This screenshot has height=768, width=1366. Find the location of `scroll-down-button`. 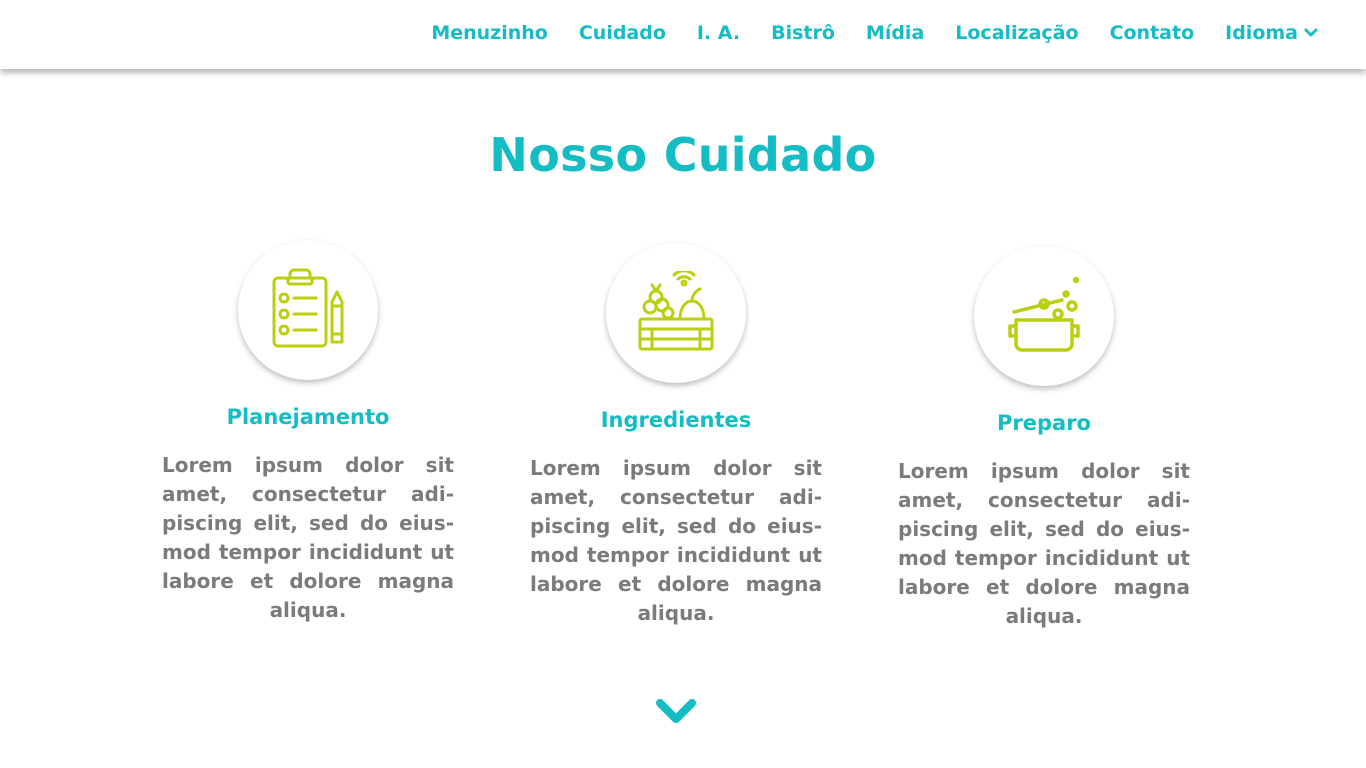

scroll-down-button is located at coordinates (676, 712).